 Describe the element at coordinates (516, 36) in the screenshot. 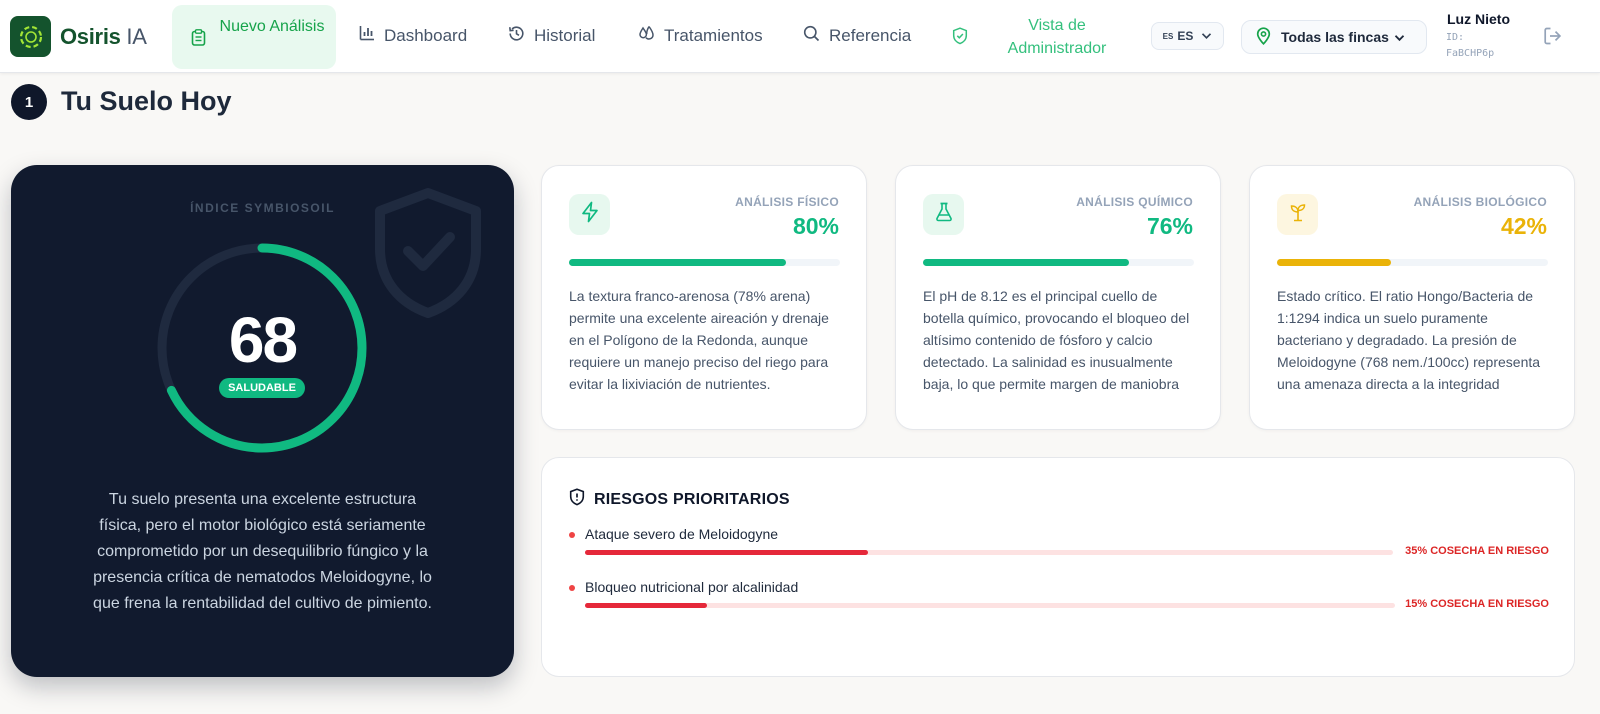

I see `history-icon` at that location.